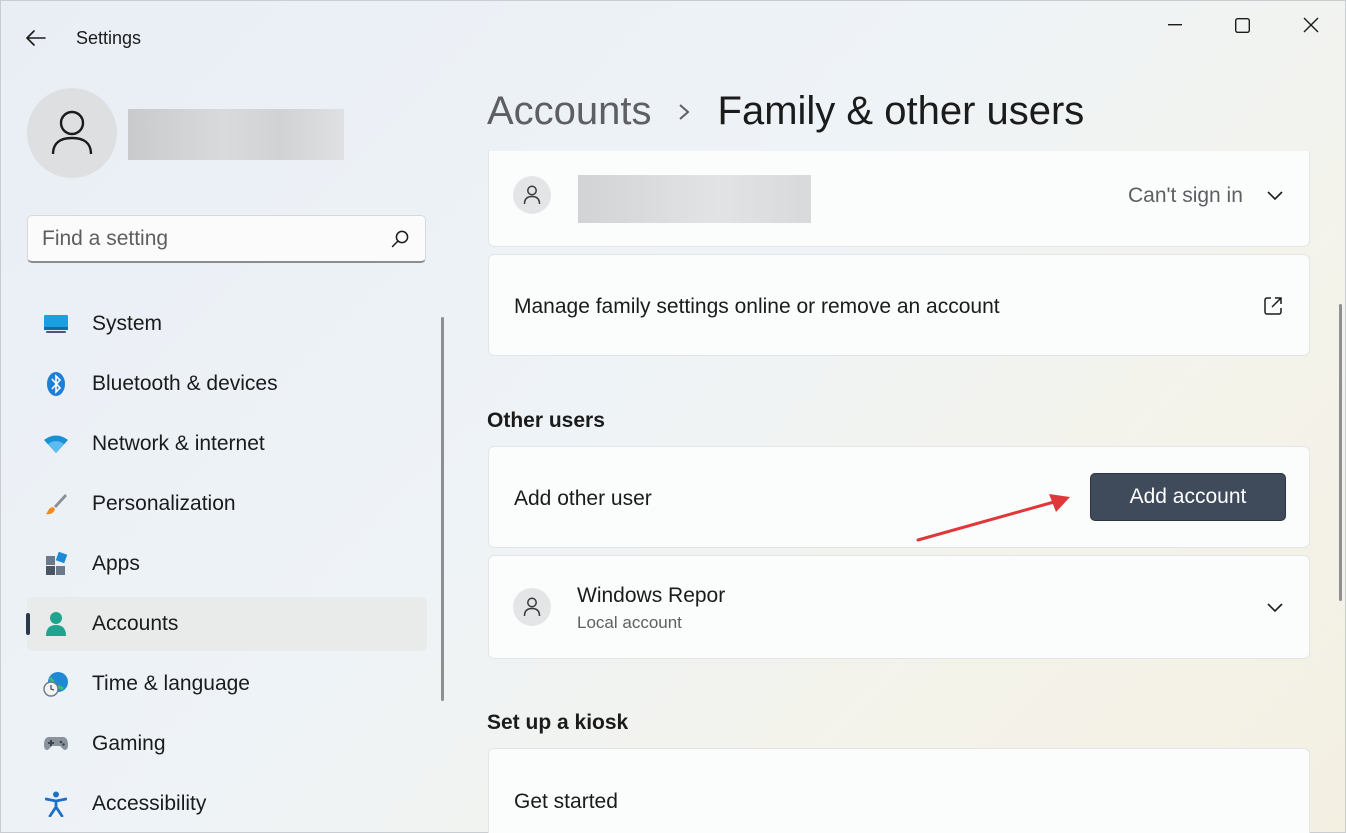 This screenshot has width=1346, height=833. Describe the element at coordinates (116, 563) in the screenshot. I see `sidebar-item-label: Apps` at that location.